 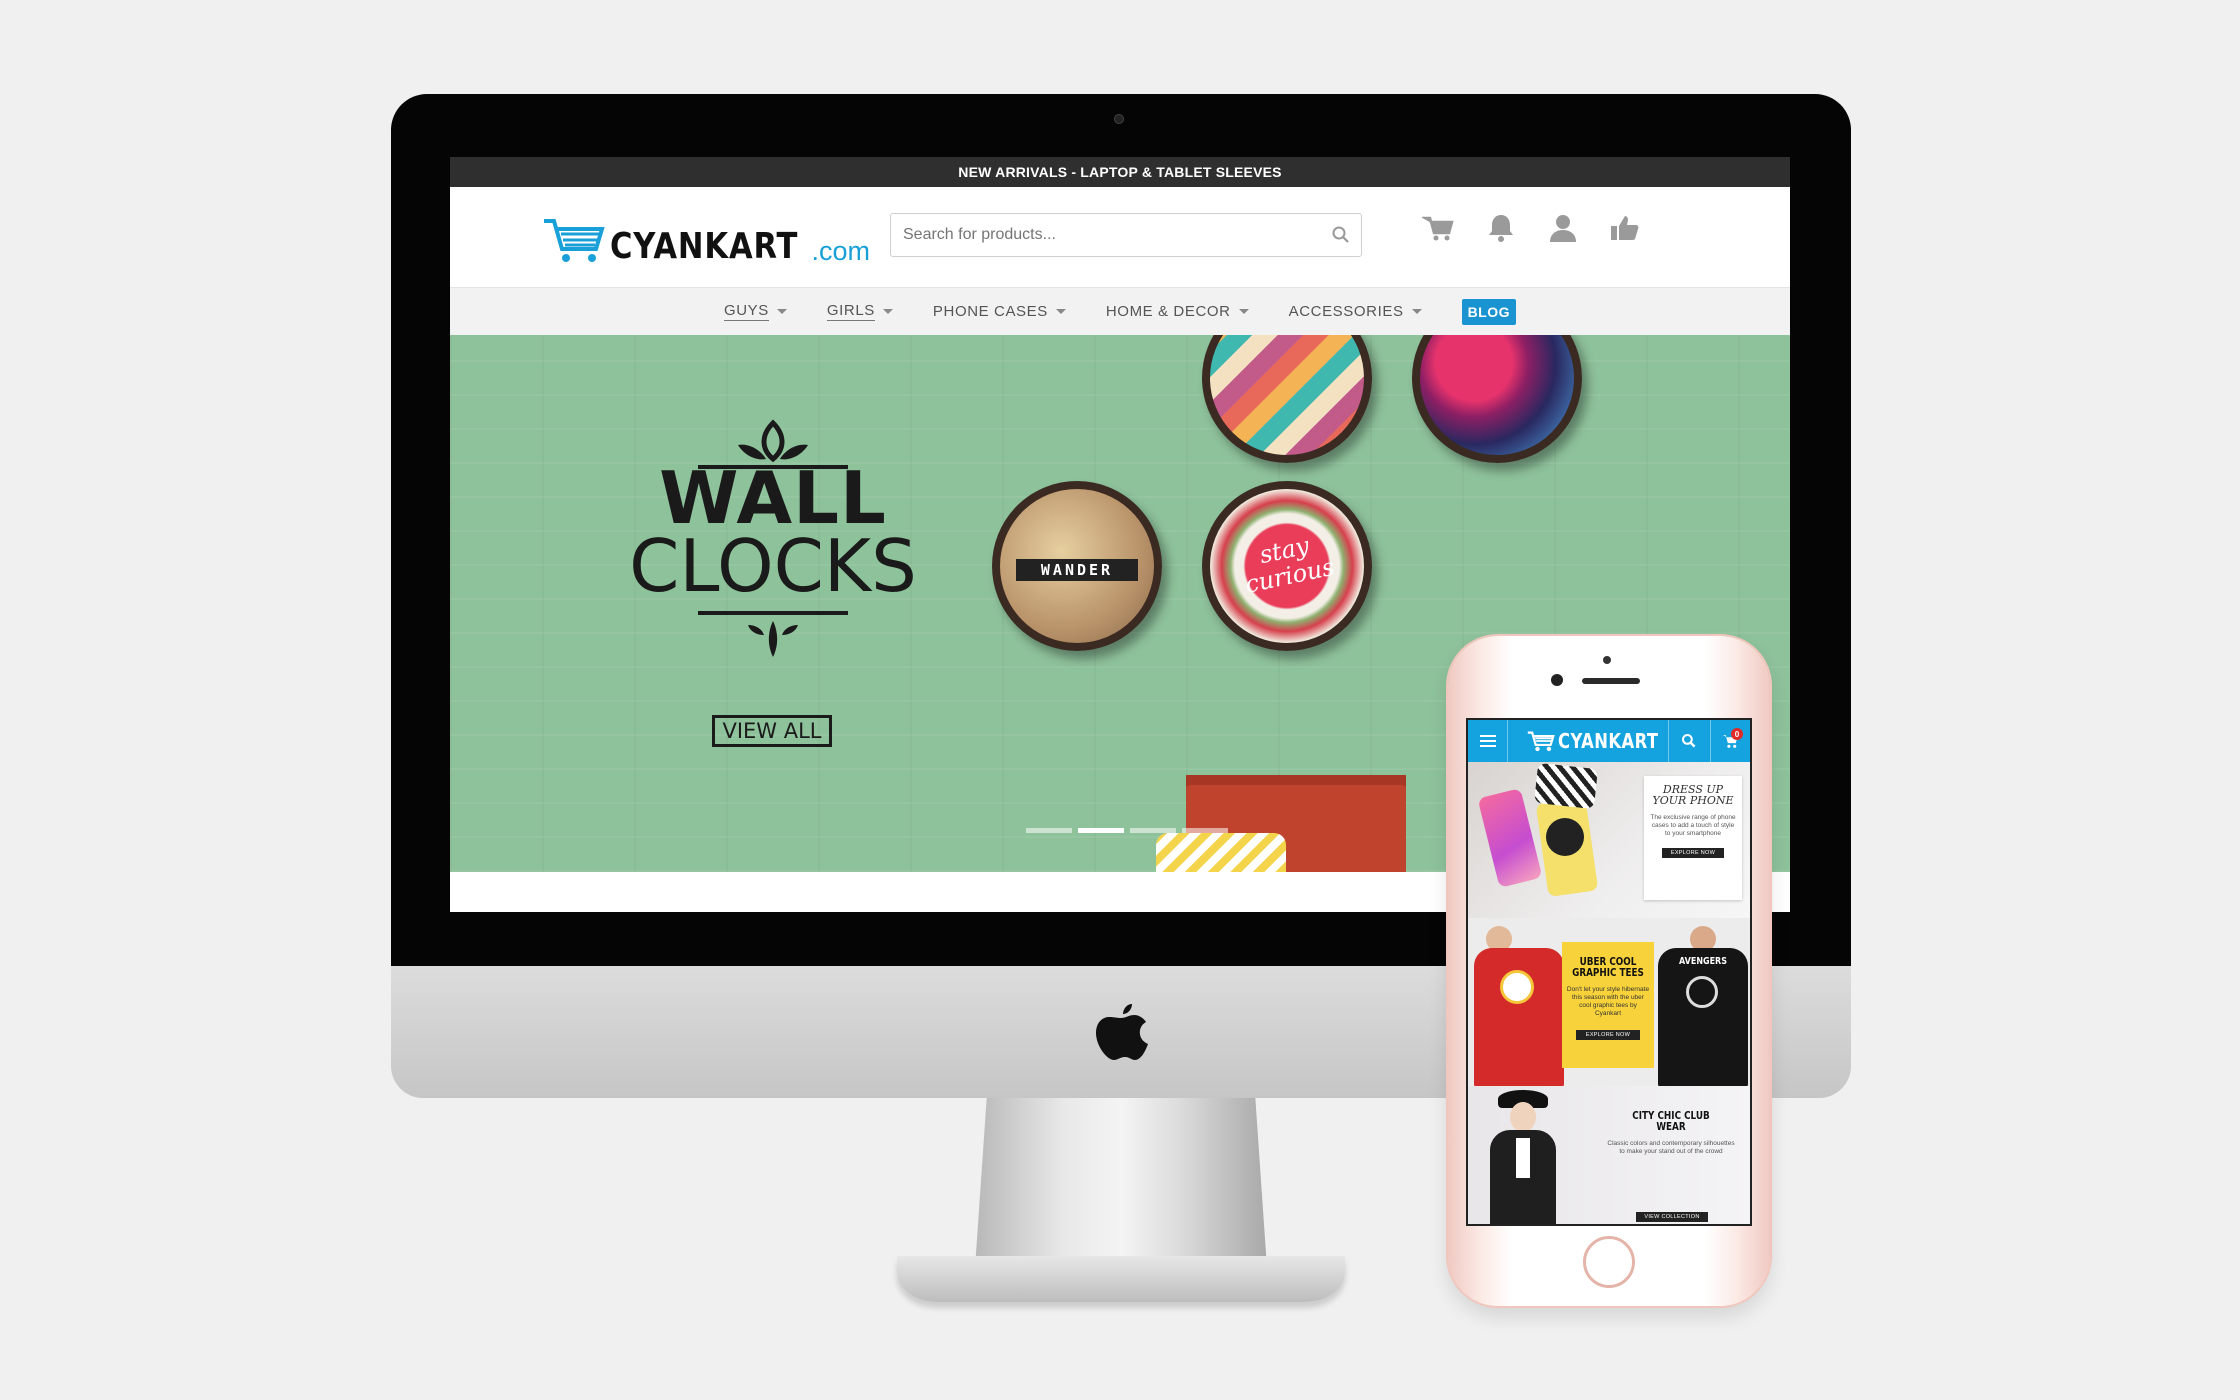 I want to click on mobile-logo-text: CYANKART, so click(x=1608, y=741).